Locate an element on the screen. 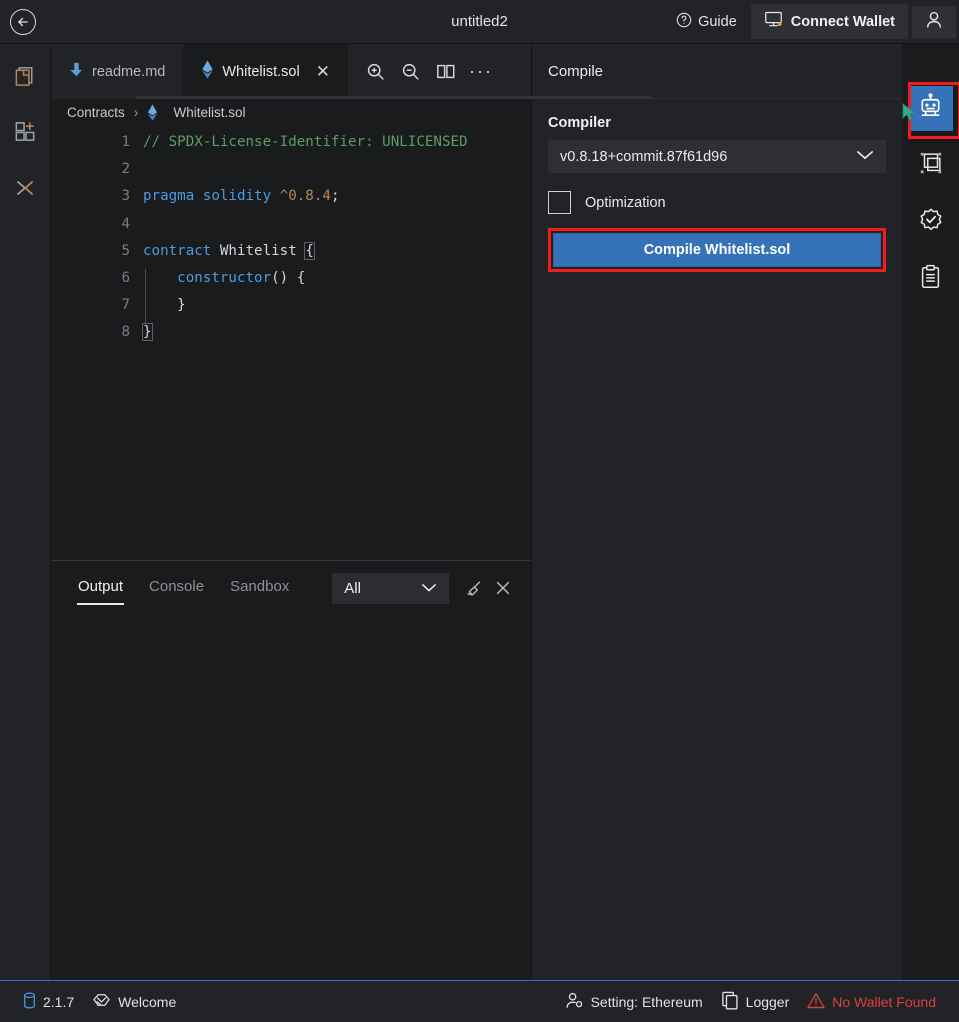 The image size is (959, 1022). more-options-button: ··· is located at coordinates (481, 72).